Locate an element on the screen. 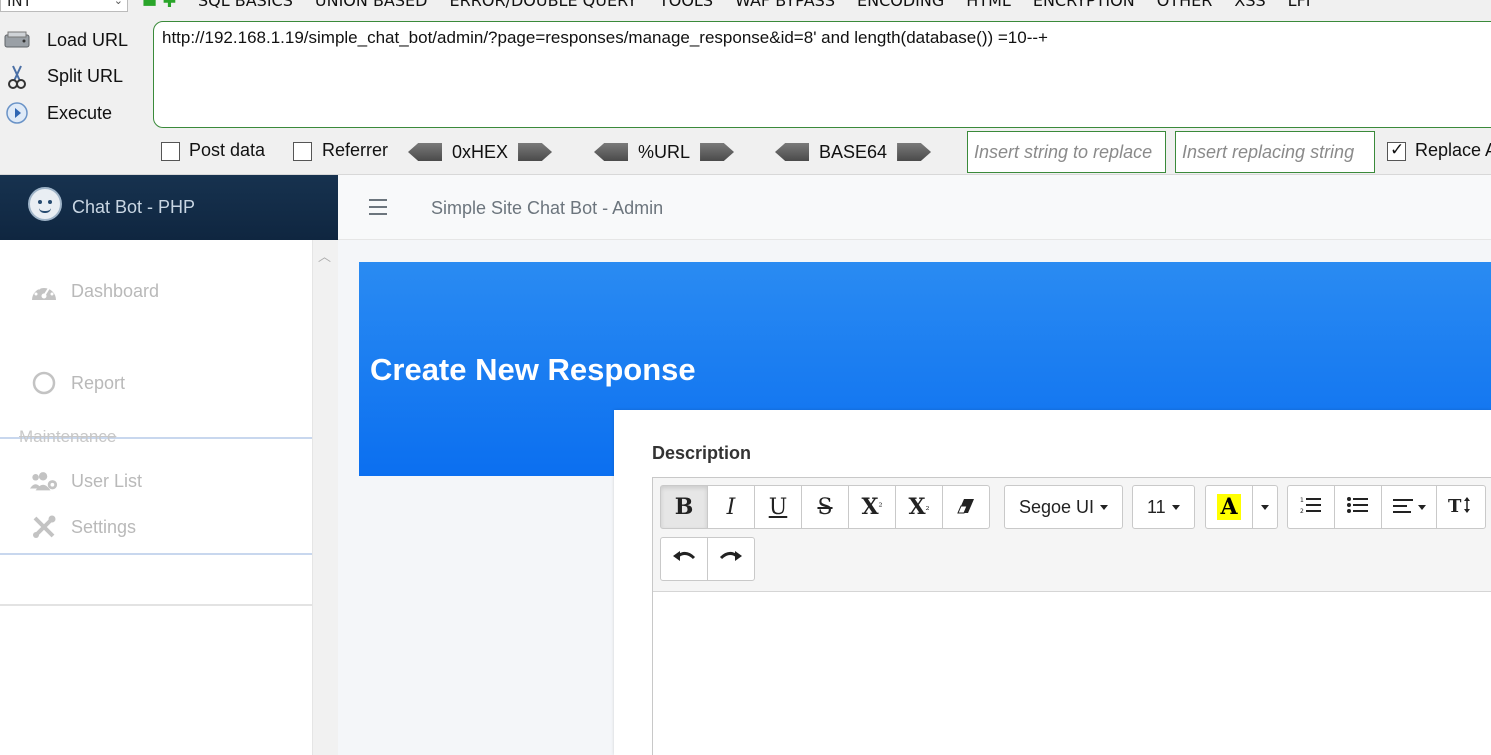 The height and width of the screenshot is (755, 1491). unordered-list-icon is located at coordinates (1358, 507).